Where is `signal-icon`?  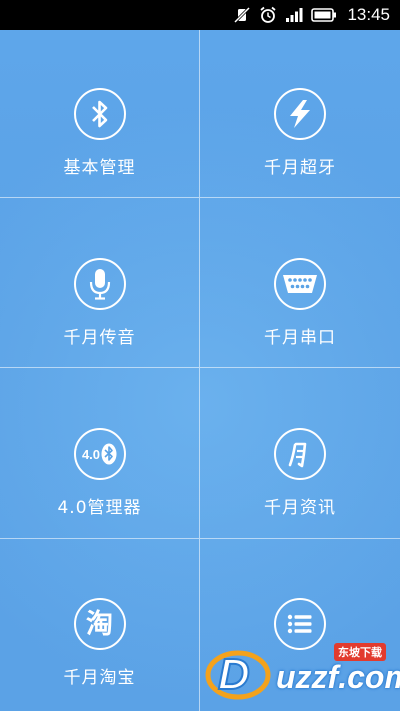
signal-icon is located at coordinates (294, 15).